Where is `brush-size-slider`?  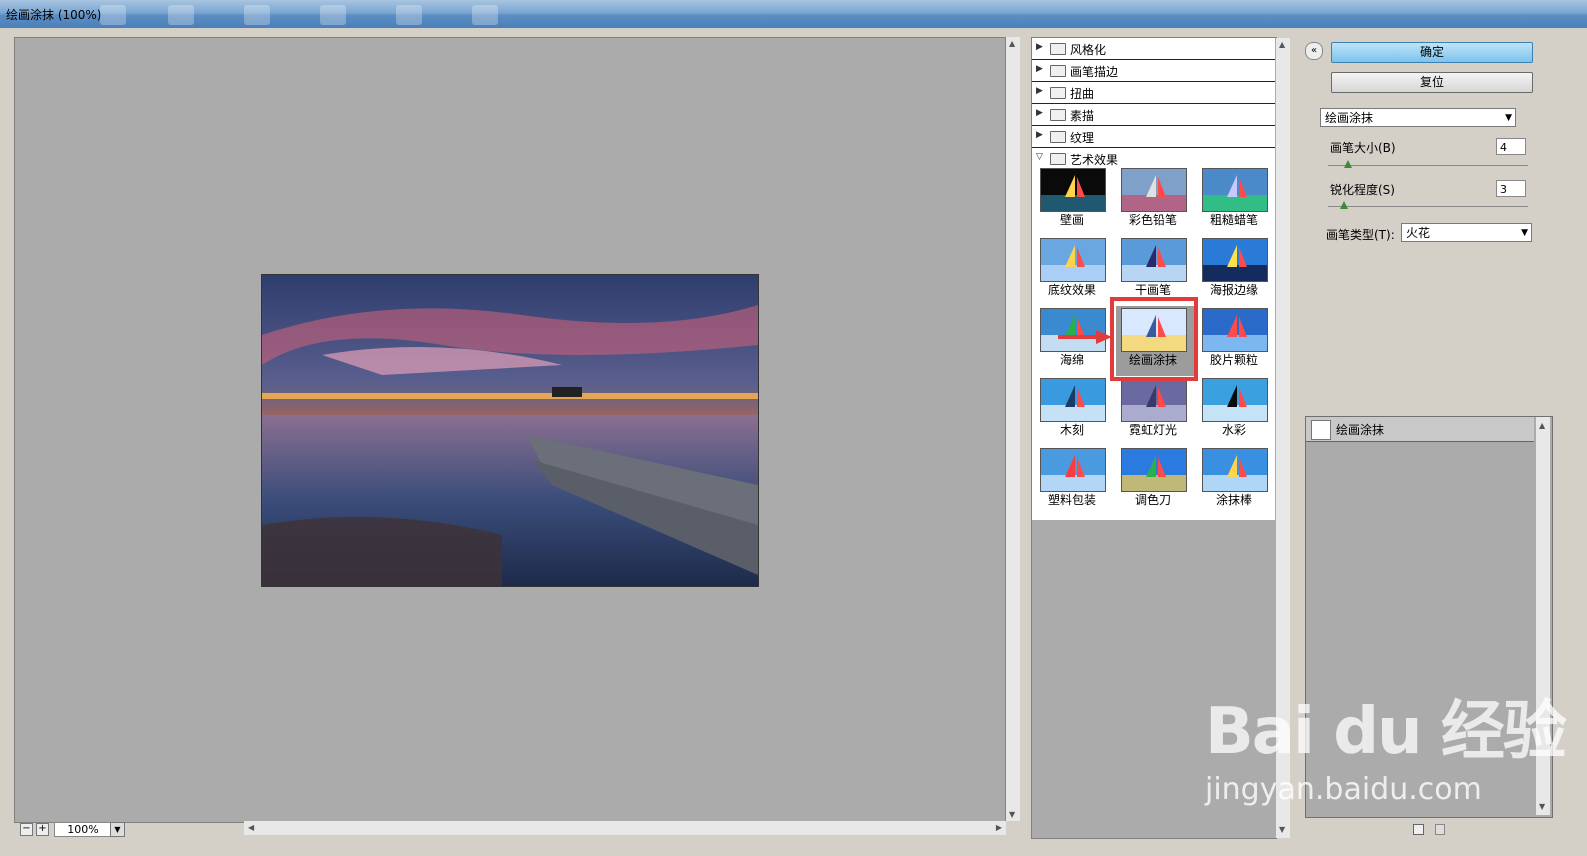 brush-size-slider is located at coordinates (1428, 165).